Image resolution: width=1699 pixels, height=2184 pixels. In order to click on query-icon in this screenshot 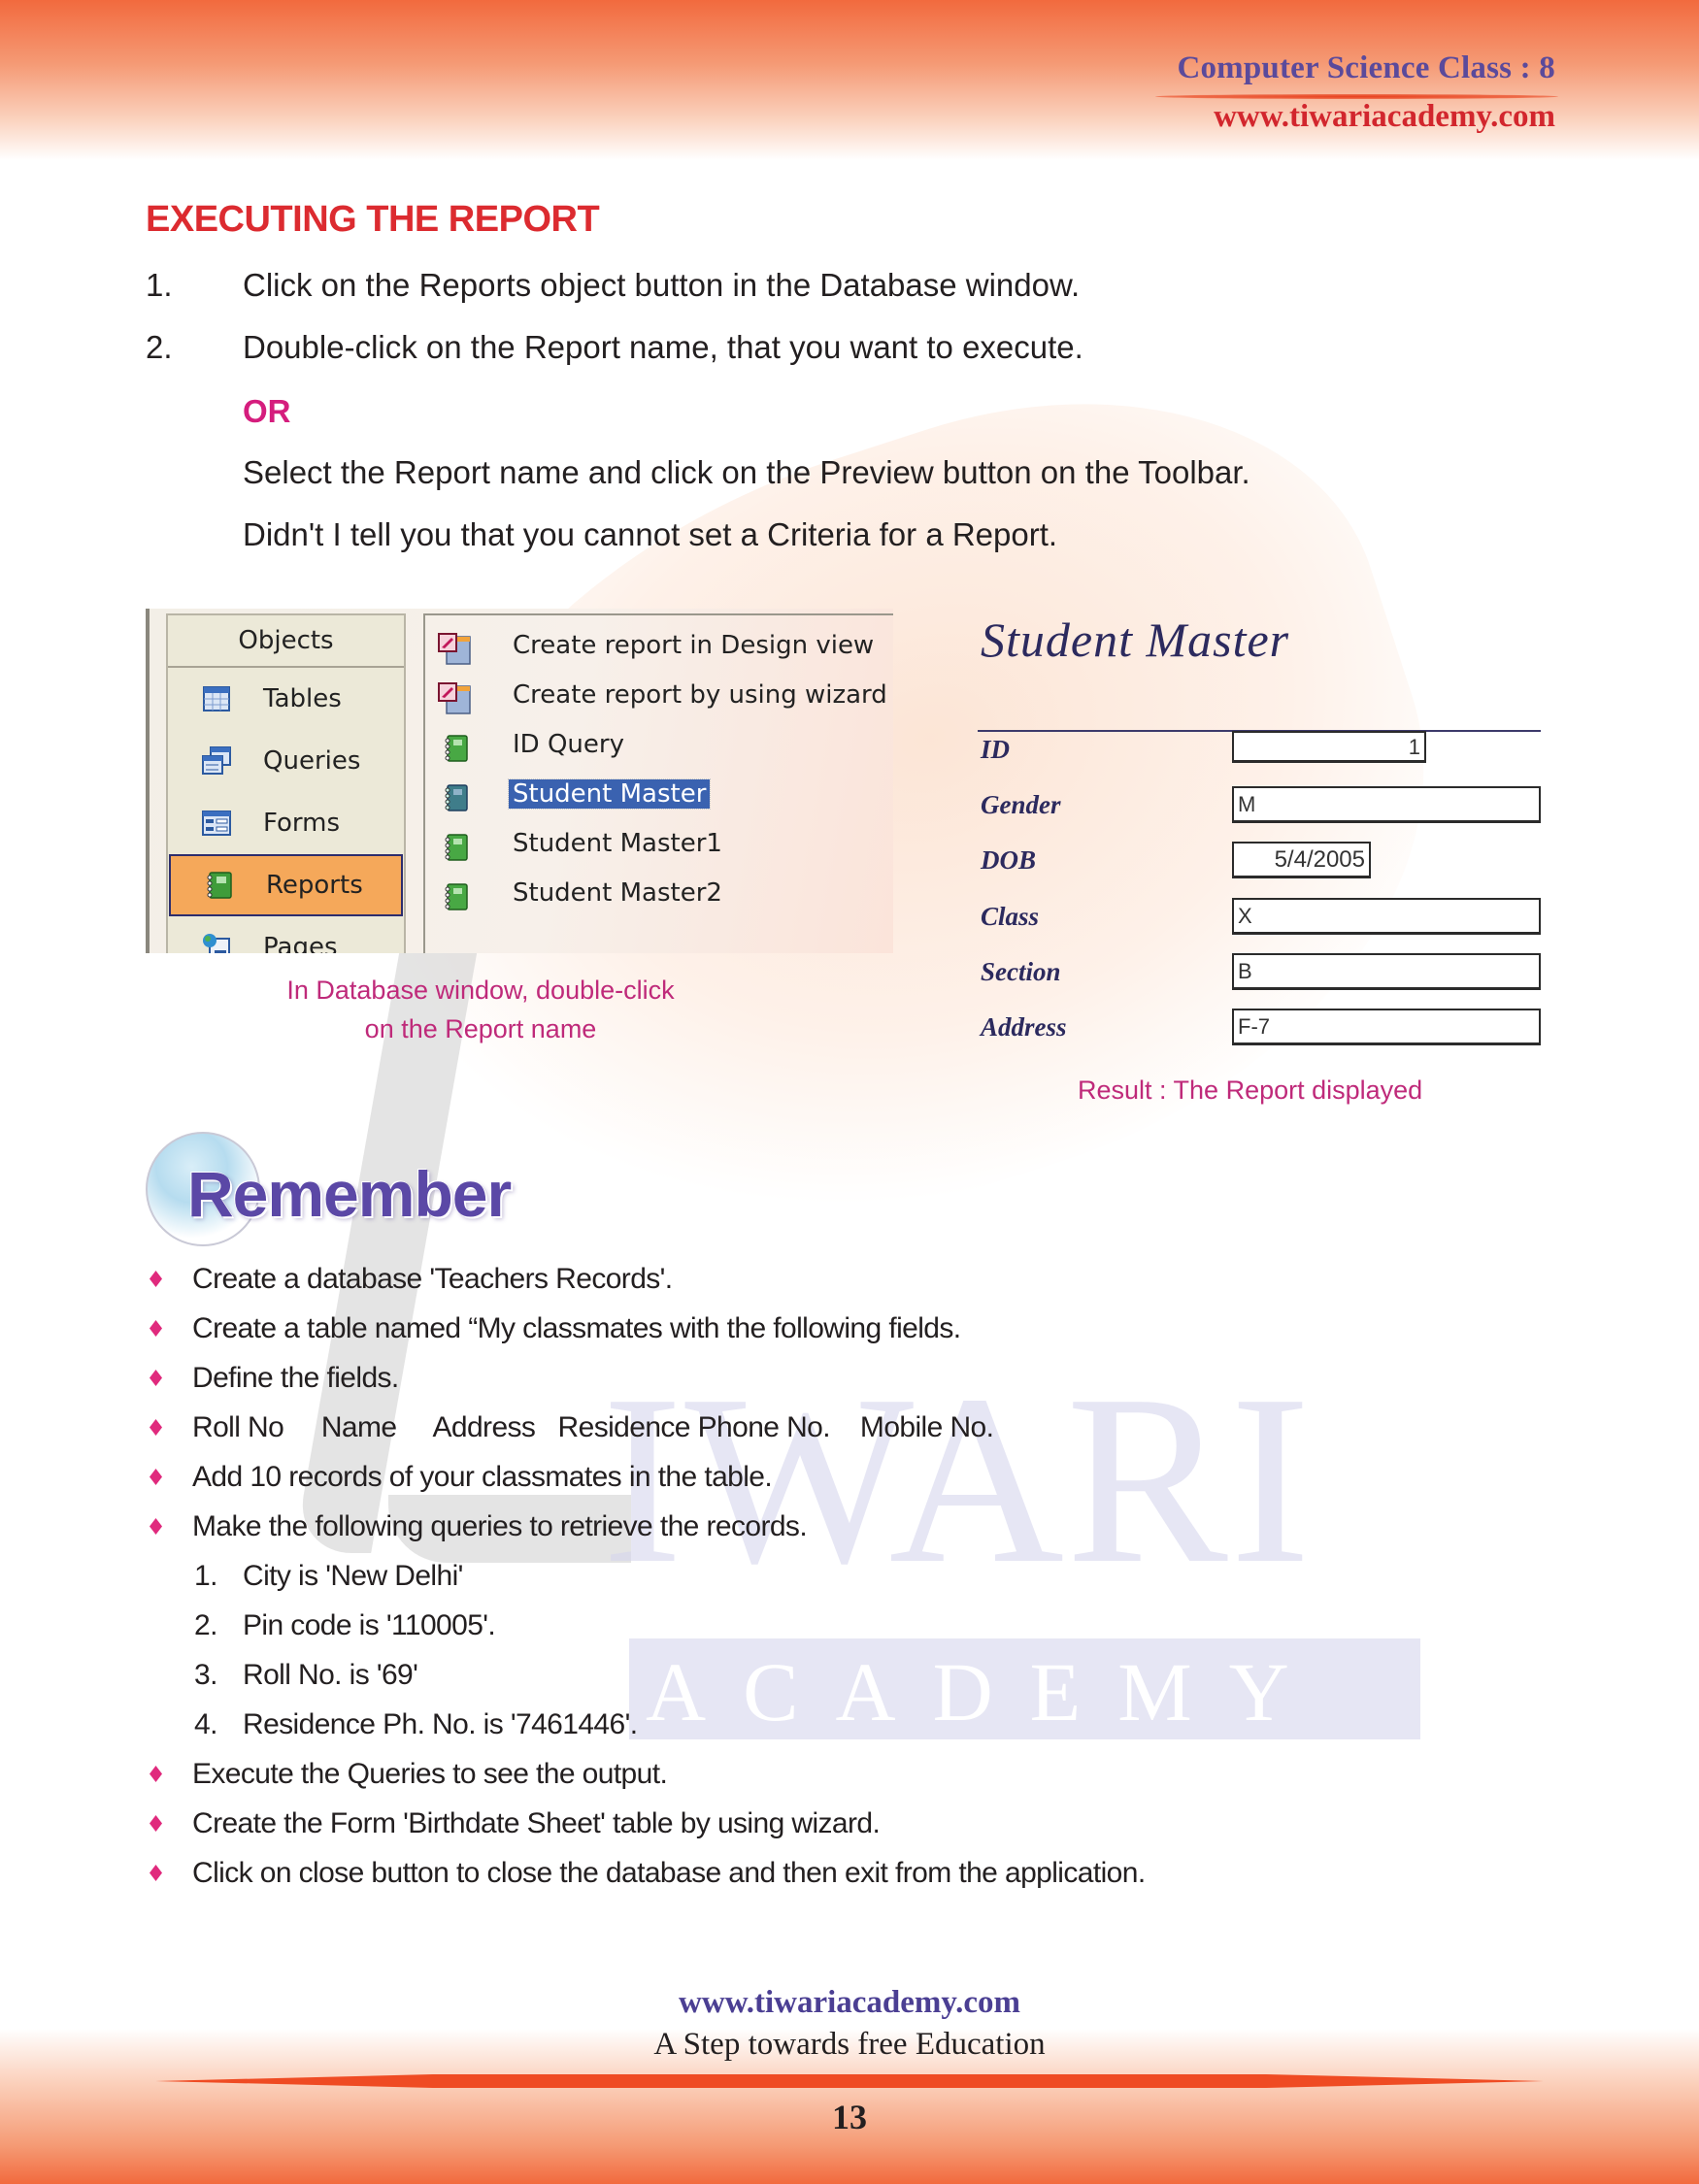, I will do `click(216, 760)`.